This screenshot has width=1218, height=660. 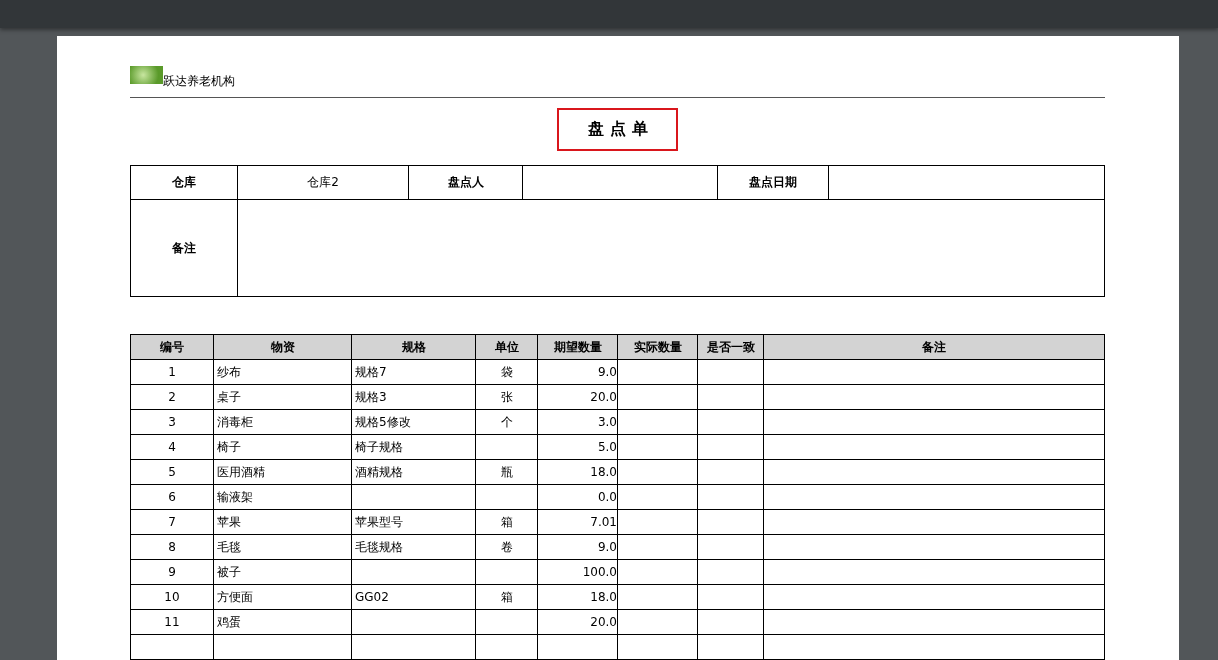 What do you see at coordinates (506, 472) in the screenshot?
I see `table-cell: 瓶` at bounding box center [506, 472].